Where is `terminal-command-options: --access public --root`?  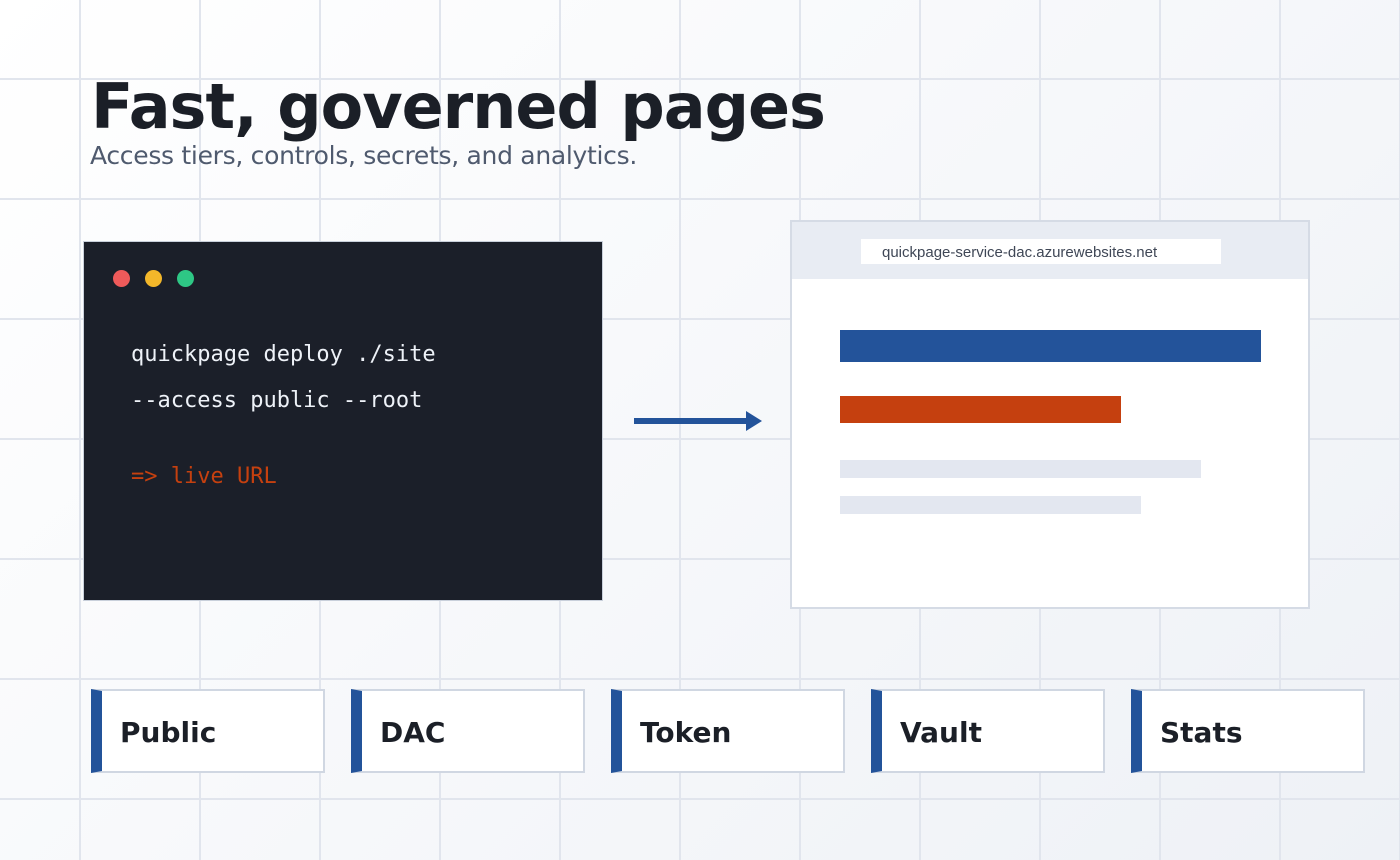
terminal-command-options: --access public --root is located at coordinates (277, 400).